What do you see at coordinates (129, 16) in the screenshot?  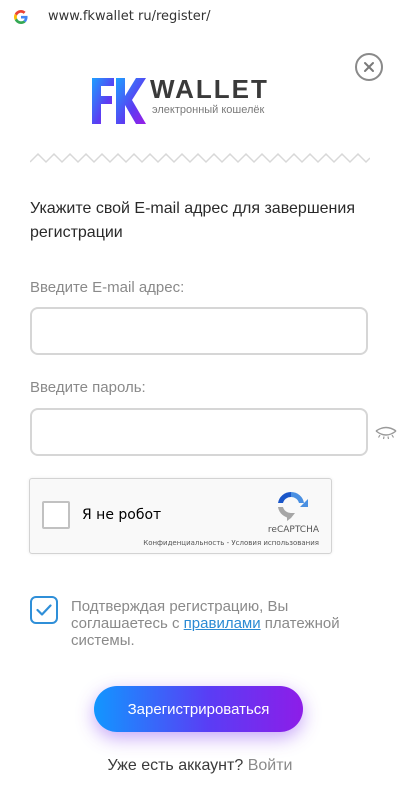 I see `url-text: www.fkwallet ru/register/` at bounding box center [129, 16].